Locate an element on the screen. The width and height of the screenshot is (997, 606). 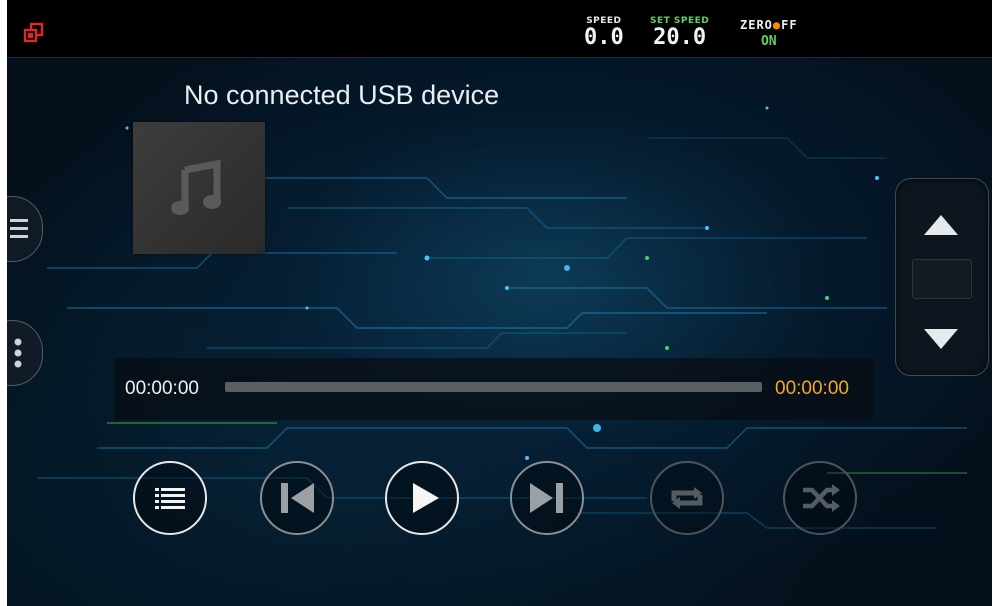
shuffle-button is located at coordinates (820, 498).